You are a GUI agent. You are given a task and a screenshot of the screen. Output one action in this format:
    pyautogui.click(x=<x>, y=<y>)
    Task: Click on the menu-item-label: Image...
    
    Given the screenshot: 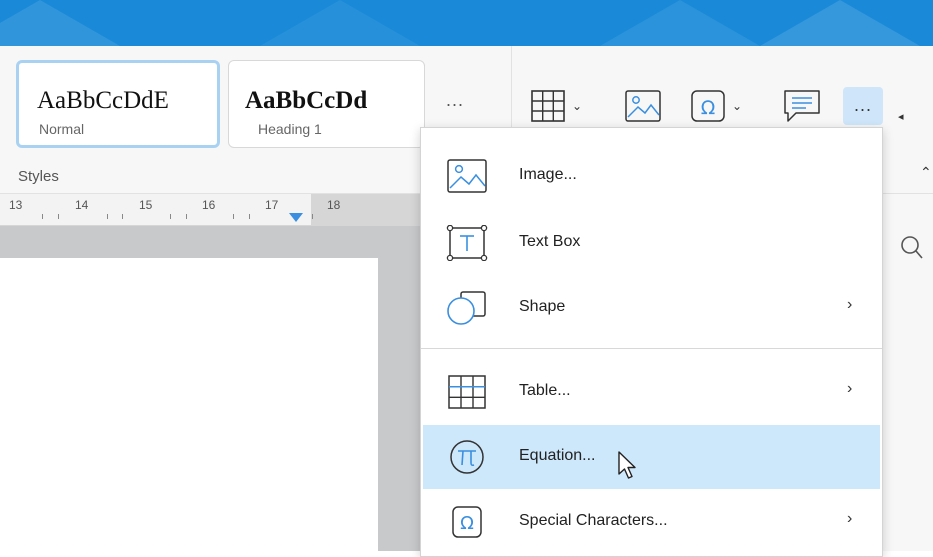 What is the action you would take?
    pyautogui.click(x=548, y=174)
    